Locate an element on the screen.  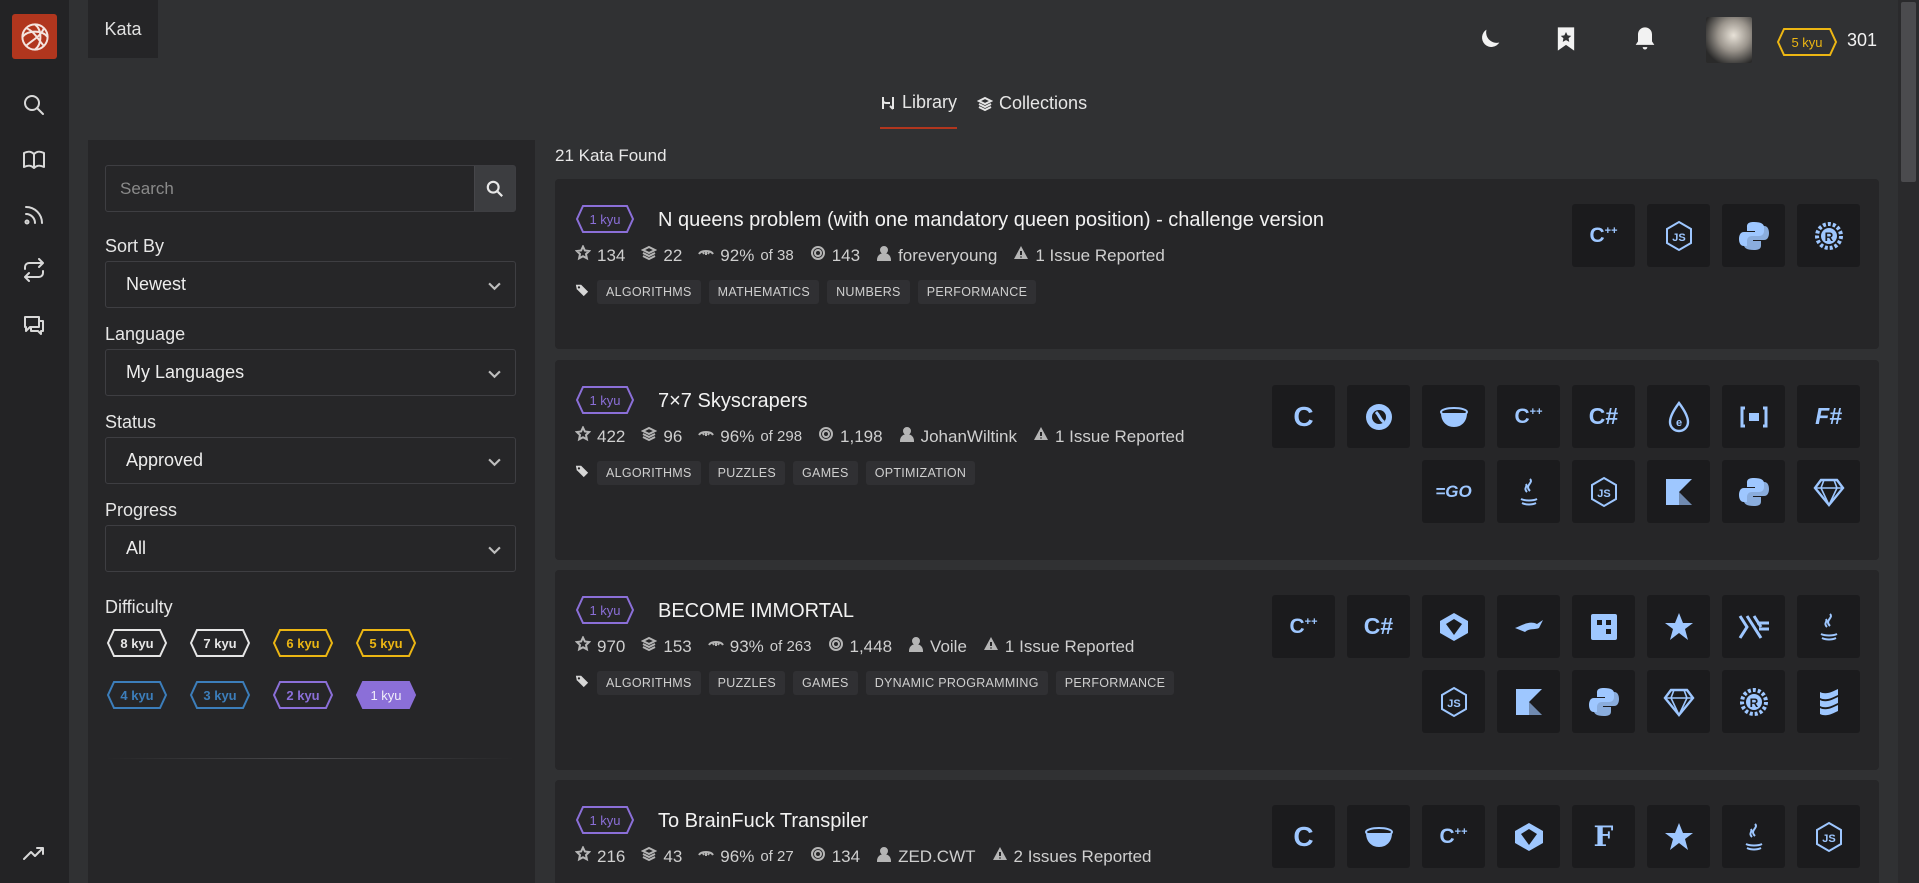
user-rank-badge: 5 kyu is located at coordinates (1807, 42).